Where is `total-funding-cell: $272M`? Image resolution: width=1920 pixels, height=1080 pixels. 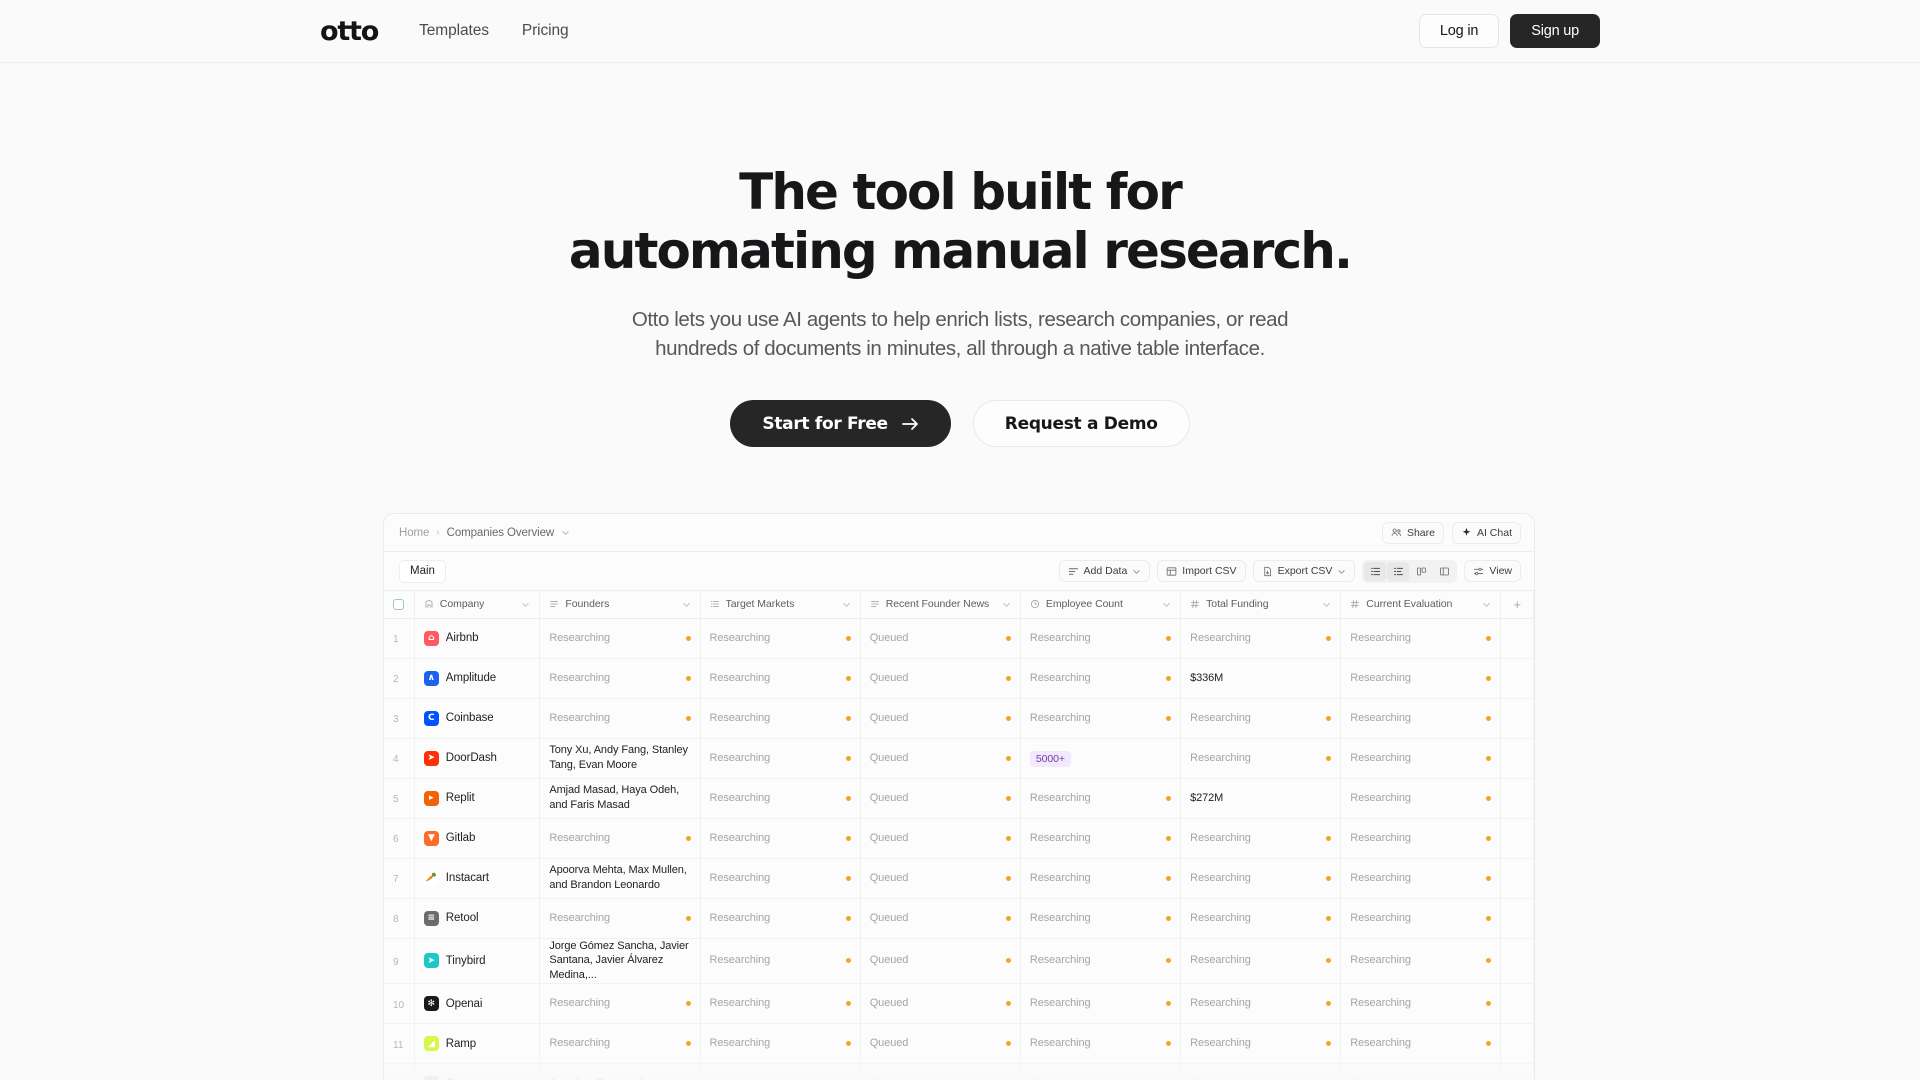 total-funding-cell: $272M is located at coordinates (1261, 798).